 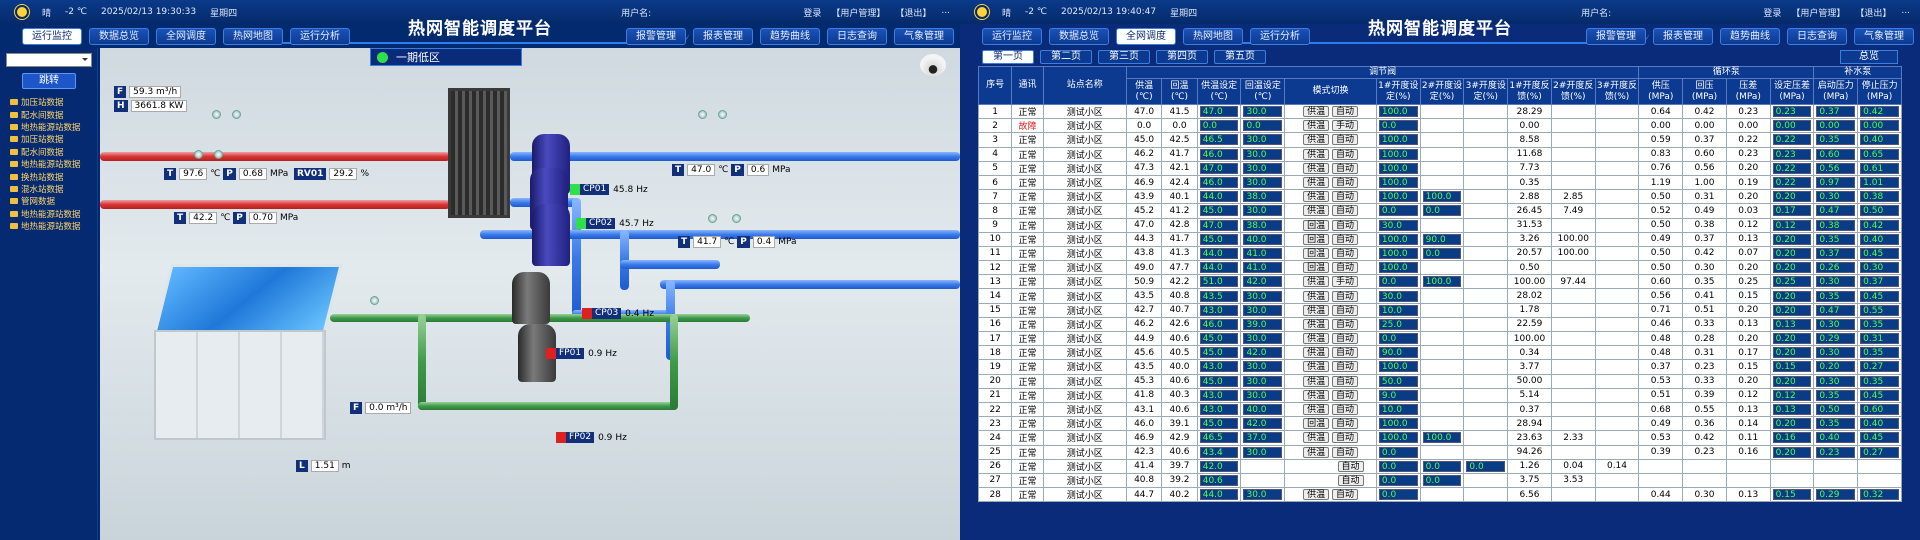 I want to click on setpoint-field: 0.47, so click(x=1836, y=211).